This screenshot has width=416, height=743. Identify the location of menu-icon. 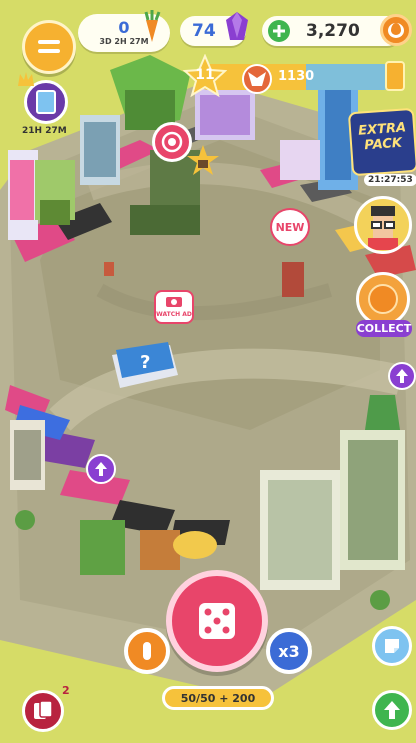
(49, 46).